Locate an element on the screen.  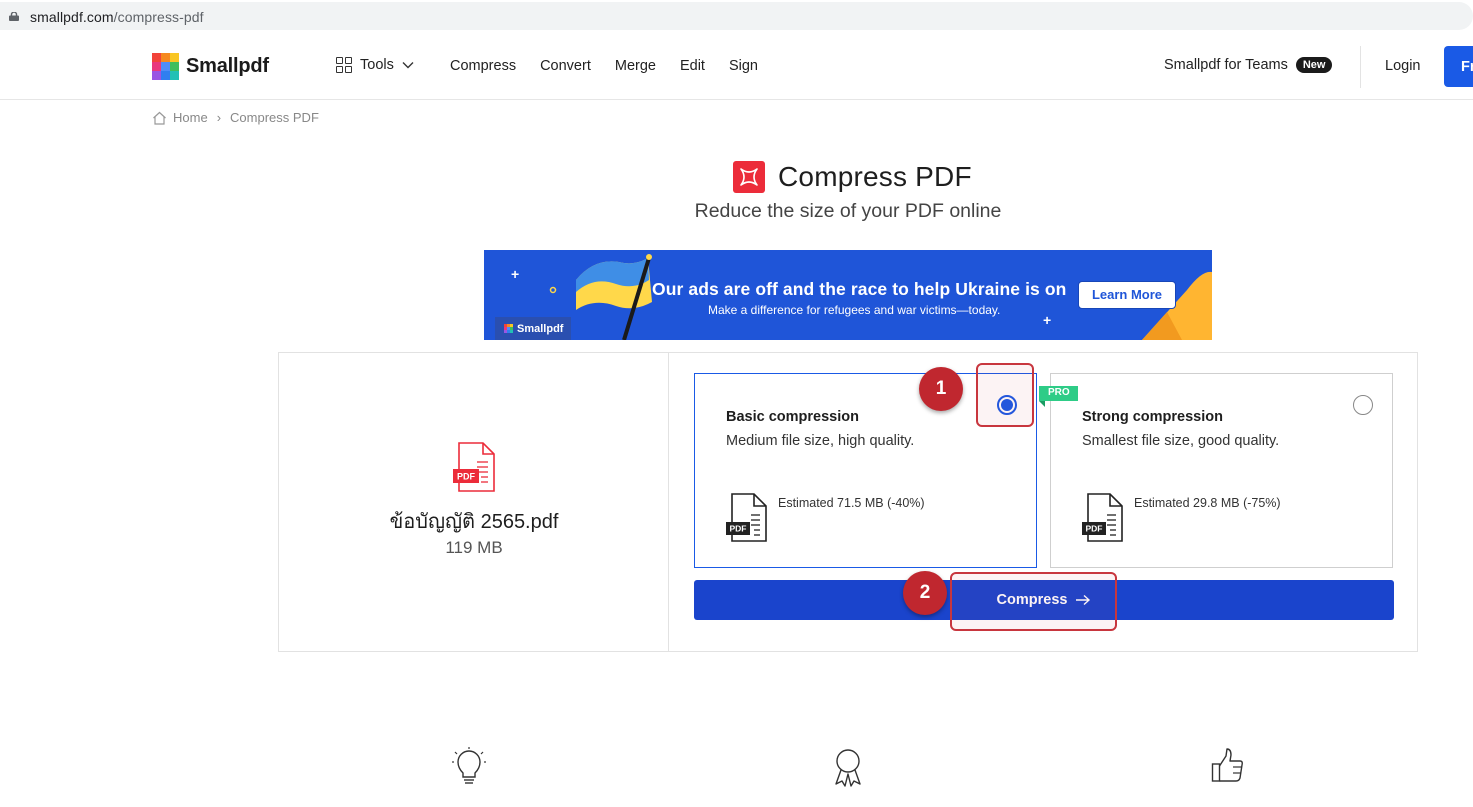
smallpdf-tag: Smallpdf is located at coordinates (533, 328).